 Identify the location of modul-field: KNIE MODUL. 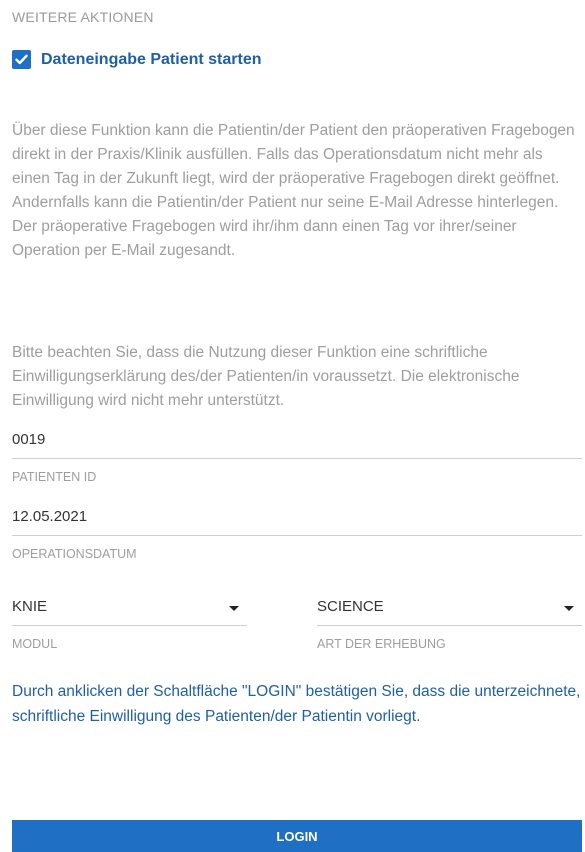
(129, 622).